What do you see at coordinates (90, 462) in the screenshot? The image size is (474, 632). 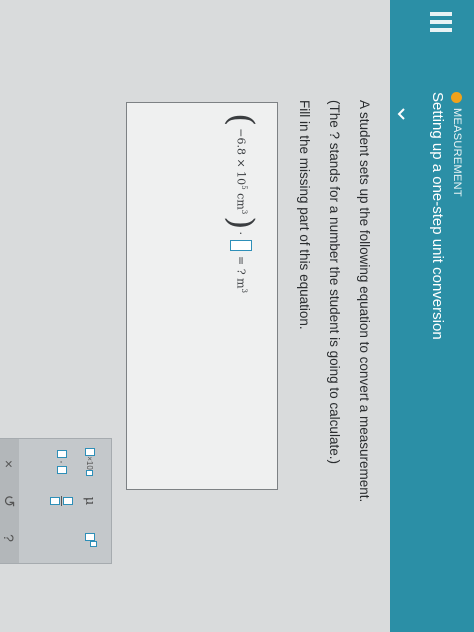 I see `scientific-notation-button: ×10` at bounding box center [90, 462].